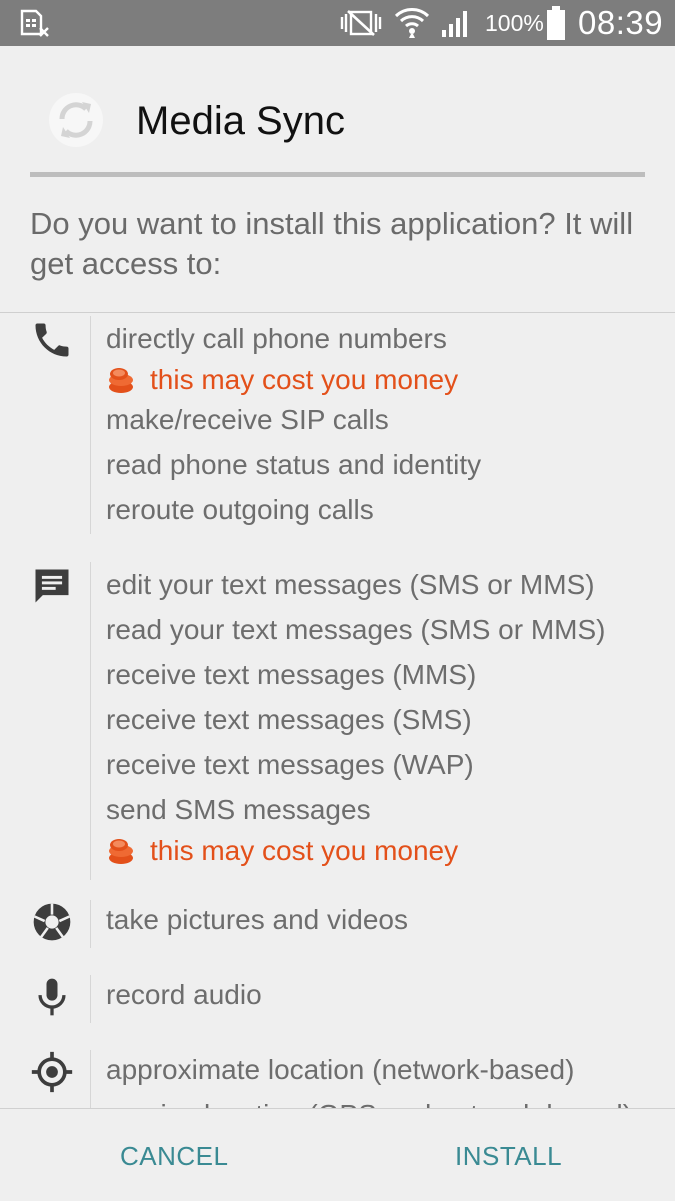 Image resolution: width=675 pixels, height=1201 pixels. Describe the element at coordinates (247, 419) in the screenshot. I see `permission-item: make/receive SIP calls` at that location.